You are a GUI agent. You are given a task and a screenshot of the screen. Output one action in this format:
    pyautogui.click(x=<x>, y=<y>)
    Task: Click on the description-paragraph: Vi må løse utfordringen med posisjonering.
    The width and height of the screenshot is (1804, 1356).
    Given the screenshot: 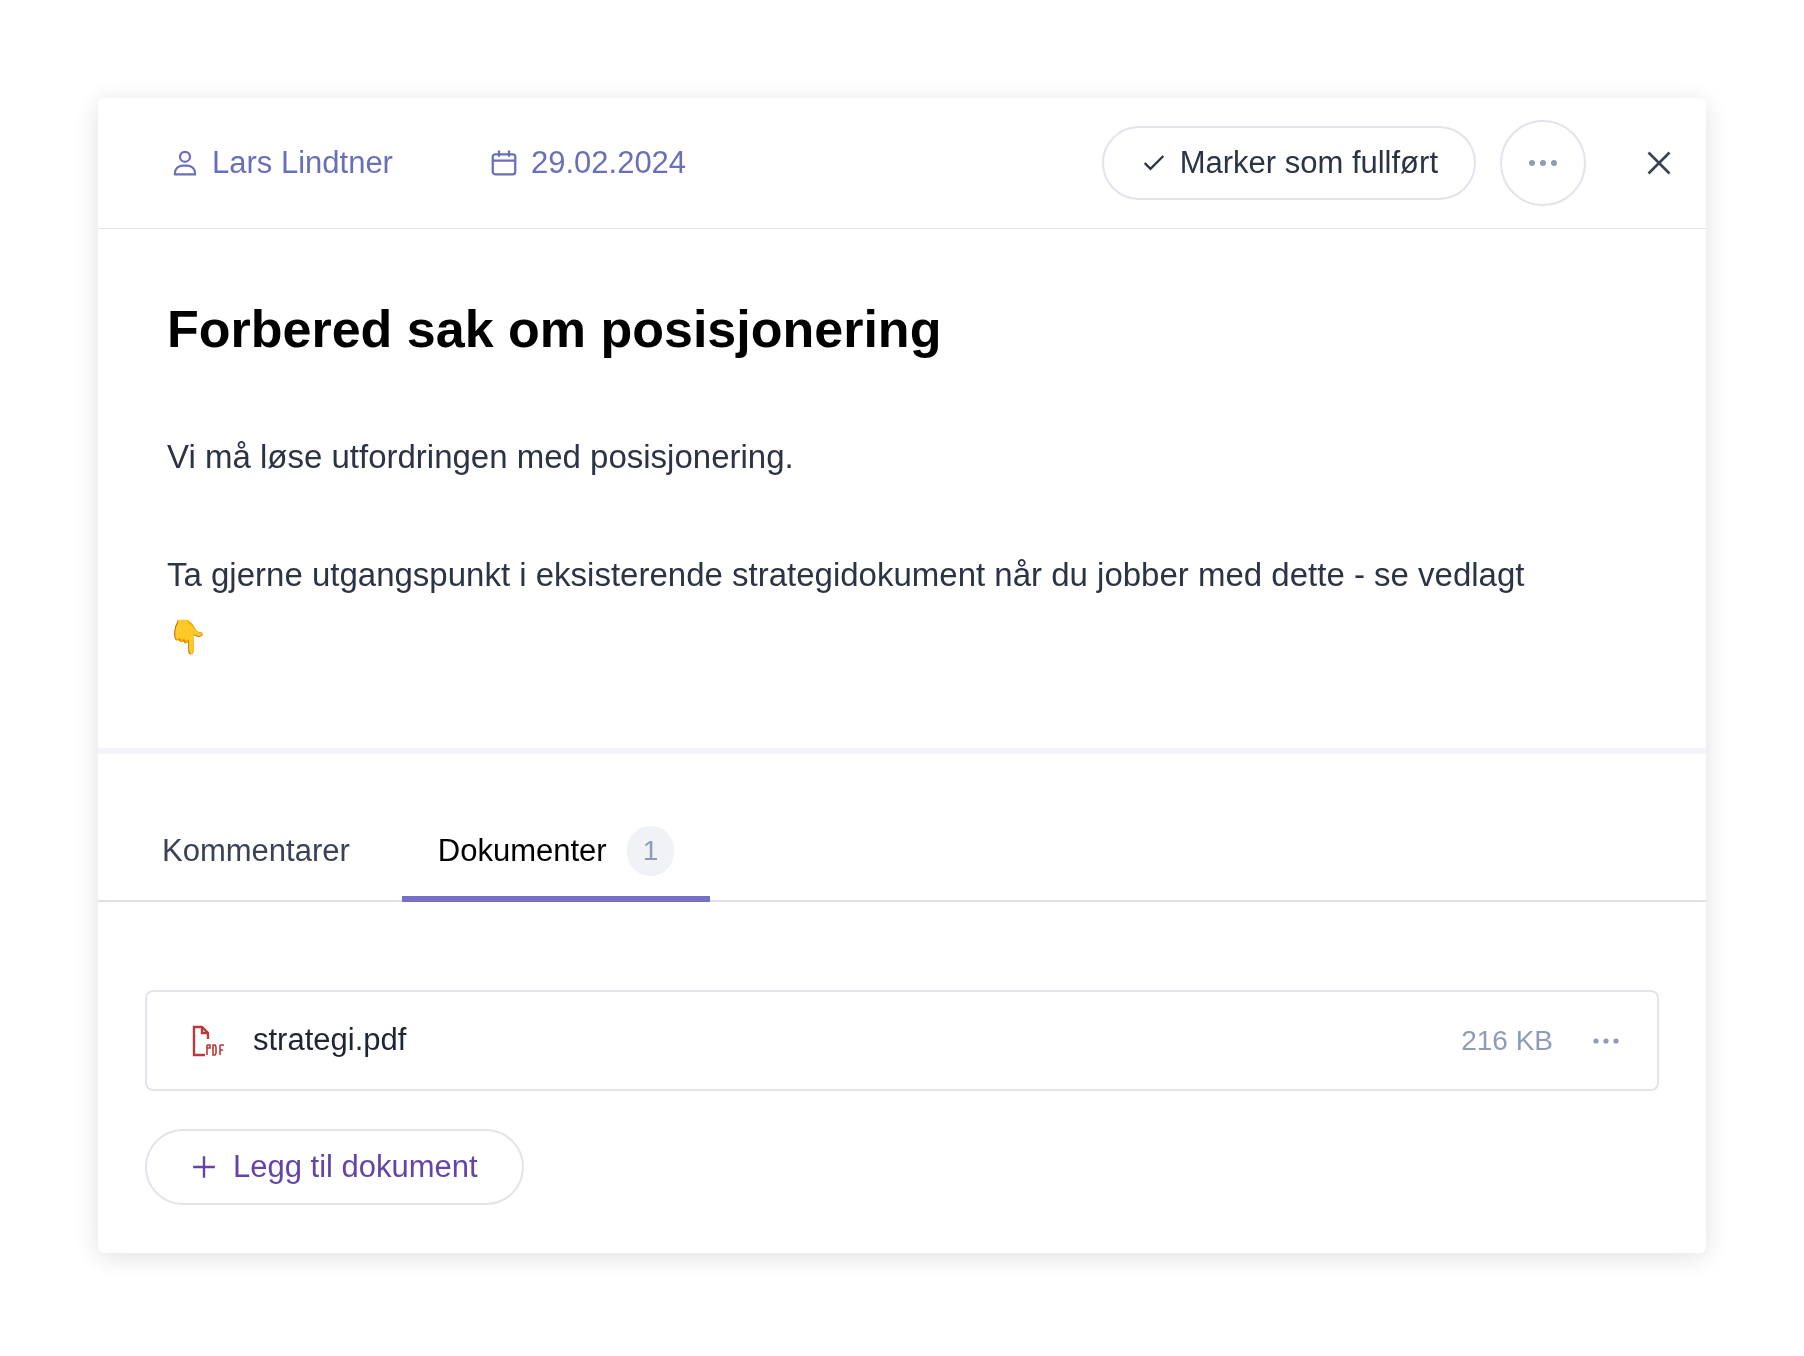 What is the action you would take?
    pyautogui.click(x=481, y=457)
    